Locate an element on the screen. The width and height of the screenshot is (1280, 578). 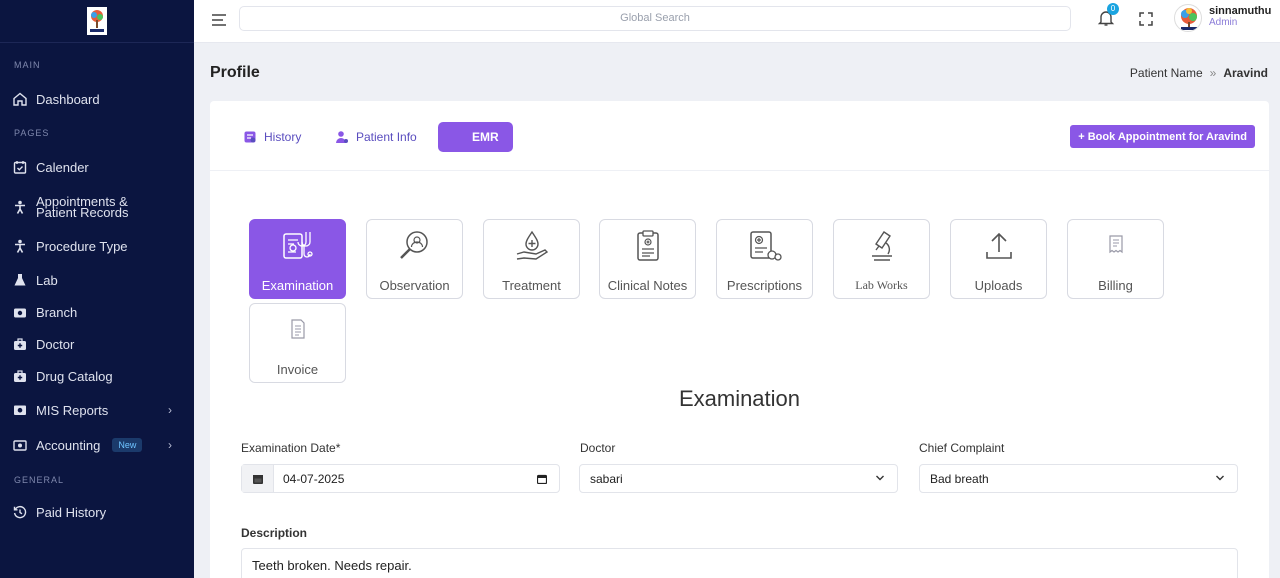
logo-area is located at coordinates (97, 21).